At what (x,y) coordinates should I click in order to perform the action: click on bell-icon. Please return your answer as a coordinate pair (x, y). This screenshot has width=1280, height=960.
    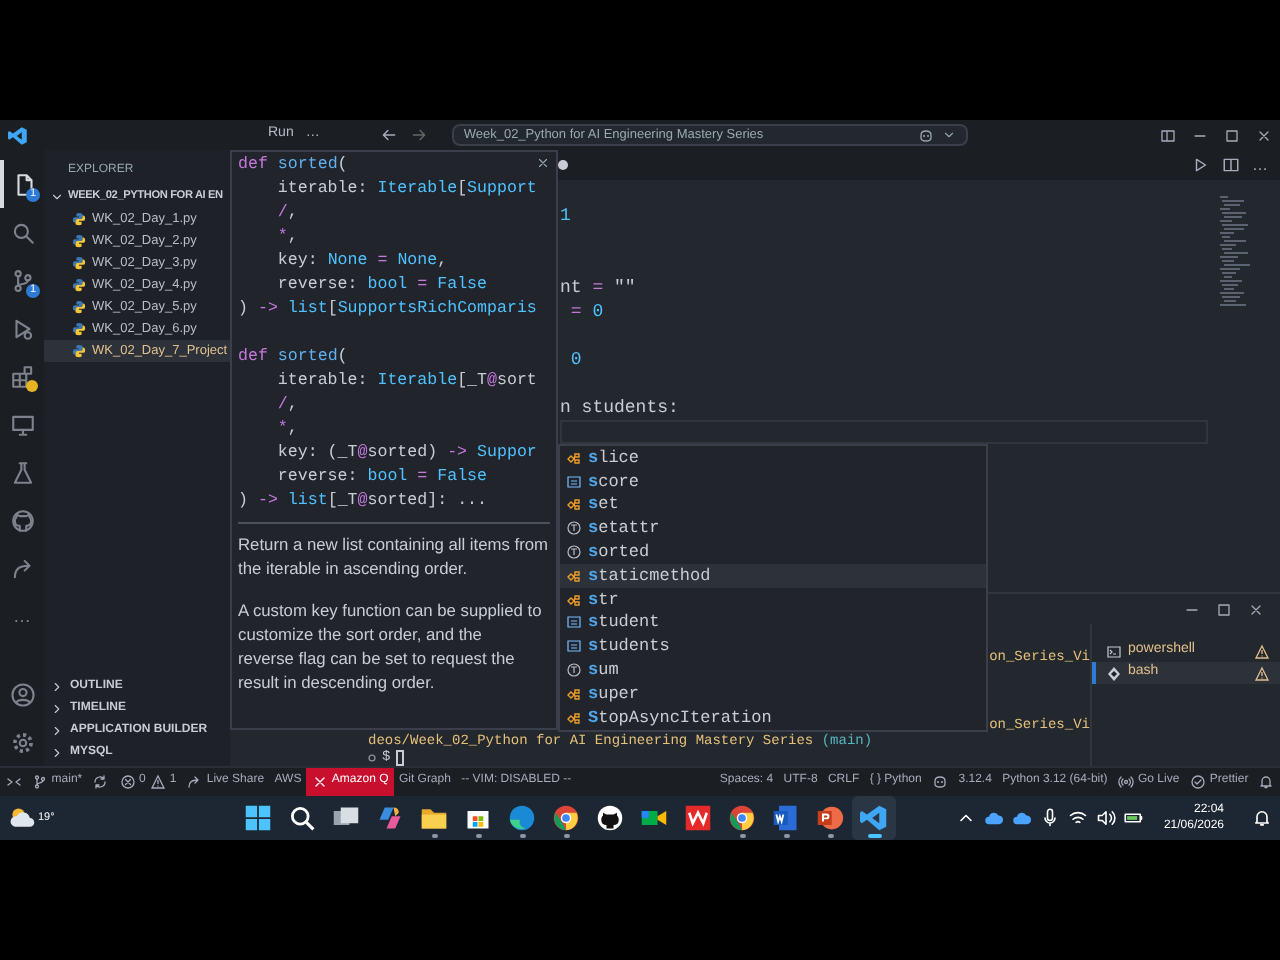
    Looking at the image, I should click on (1266, 782).